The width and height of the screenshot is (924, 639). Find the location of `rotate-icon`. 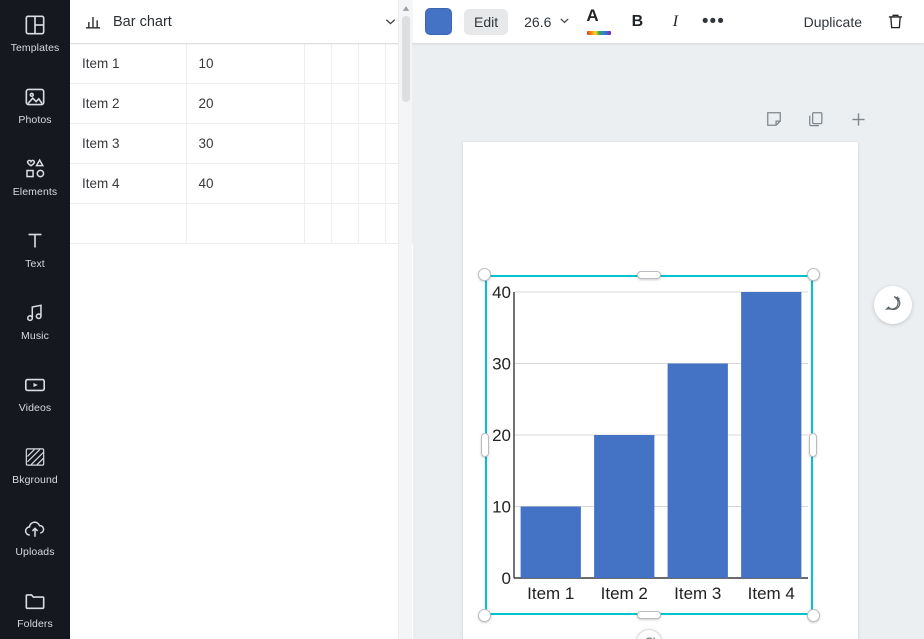

rotate-icon is located at coordinates (649, 634).